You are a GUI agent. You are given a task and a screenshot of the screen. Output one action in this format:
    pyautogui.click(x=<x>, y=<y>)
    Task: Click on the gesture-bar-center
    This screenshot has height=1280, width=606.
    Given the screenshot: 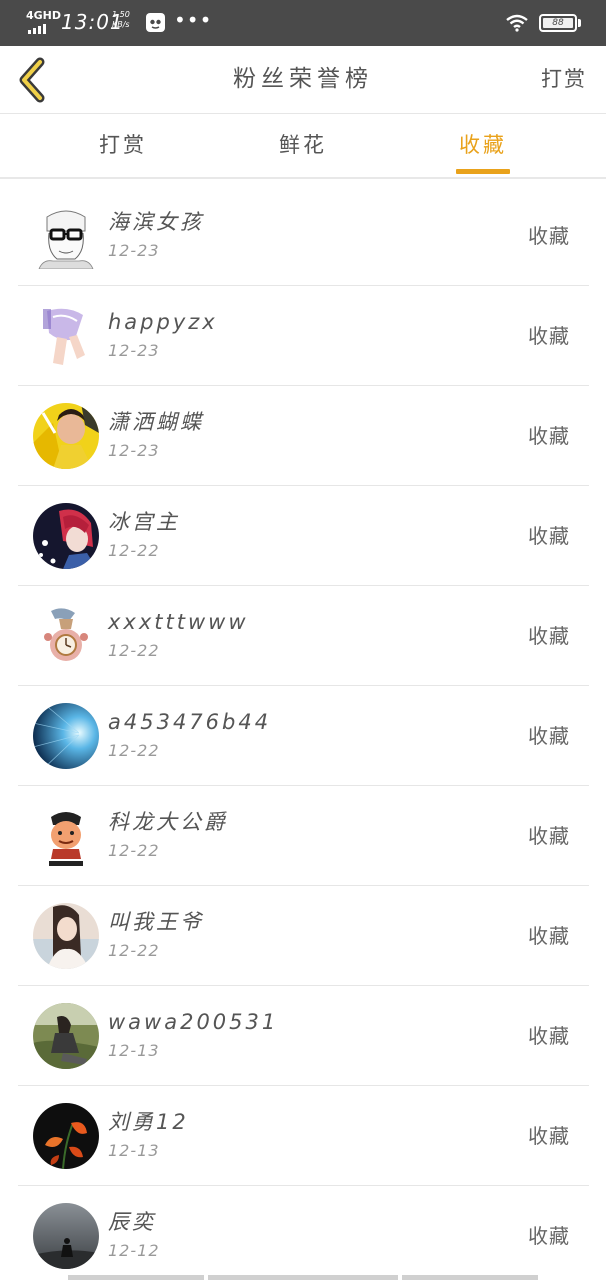 What is the action you would take?
    pyautogui.click(x=303, y=1277)
    